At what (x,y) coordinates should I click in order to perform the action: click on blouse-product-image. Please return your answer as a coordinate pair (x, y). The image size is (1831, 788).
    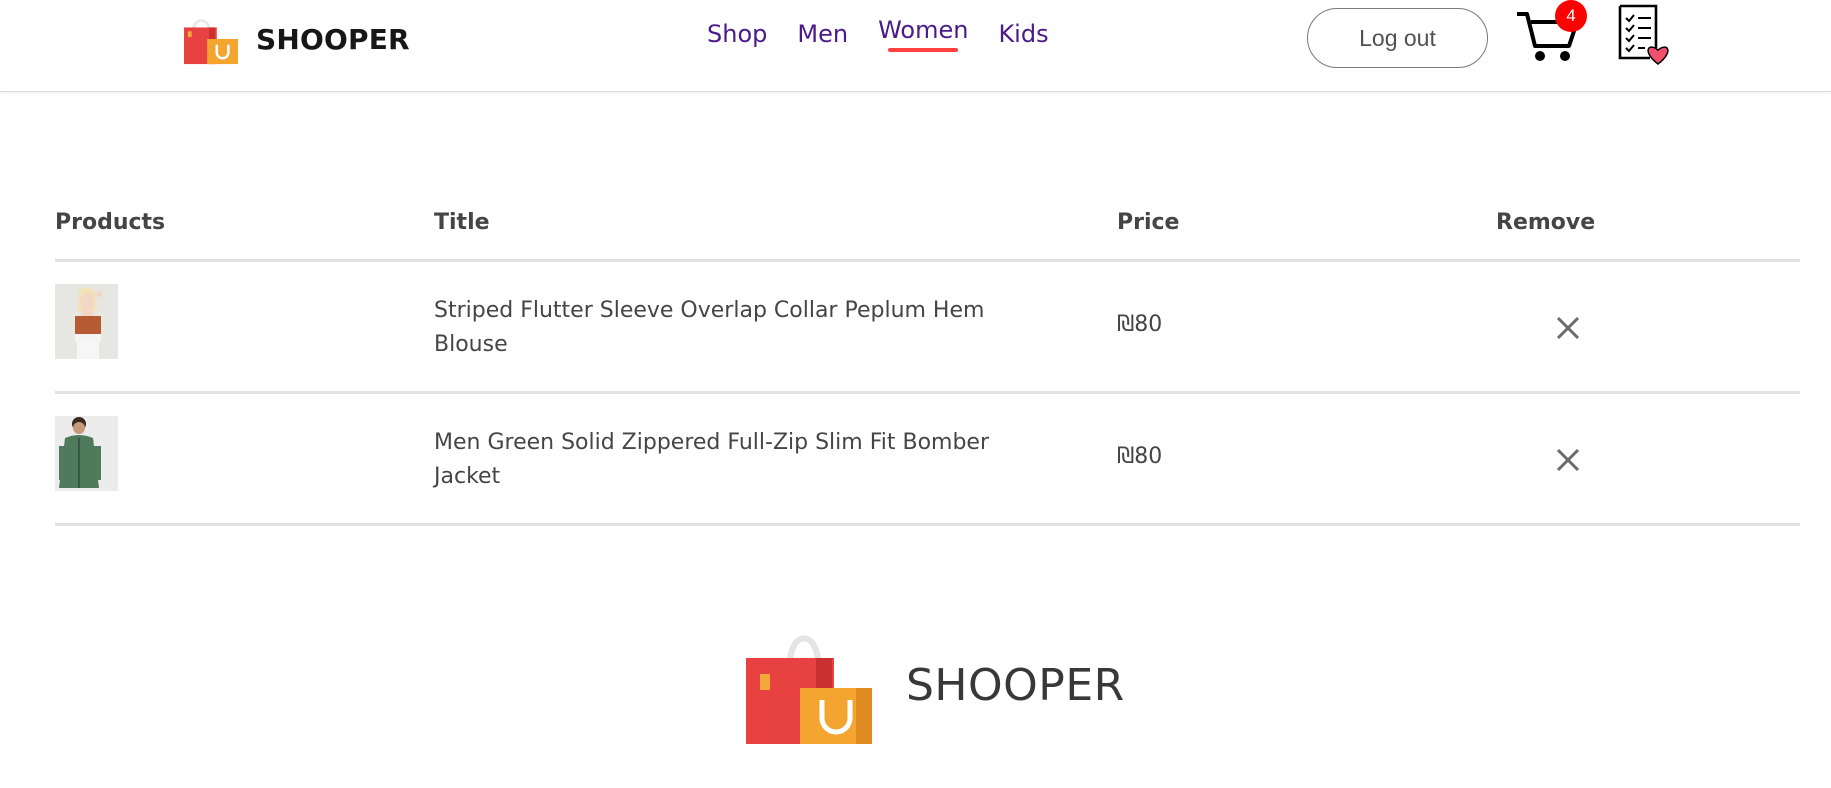
    Looking at the image, I should click on (86, 321).